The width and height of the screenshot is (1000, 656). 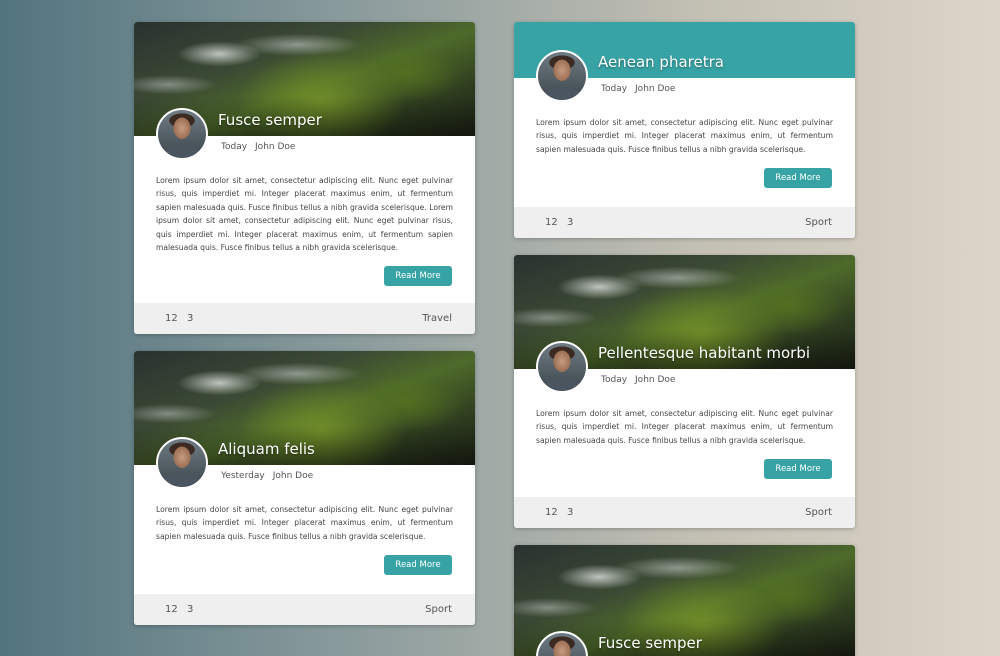 I want to click on card-title: Aliquam felis, so click(x=266, y=449).